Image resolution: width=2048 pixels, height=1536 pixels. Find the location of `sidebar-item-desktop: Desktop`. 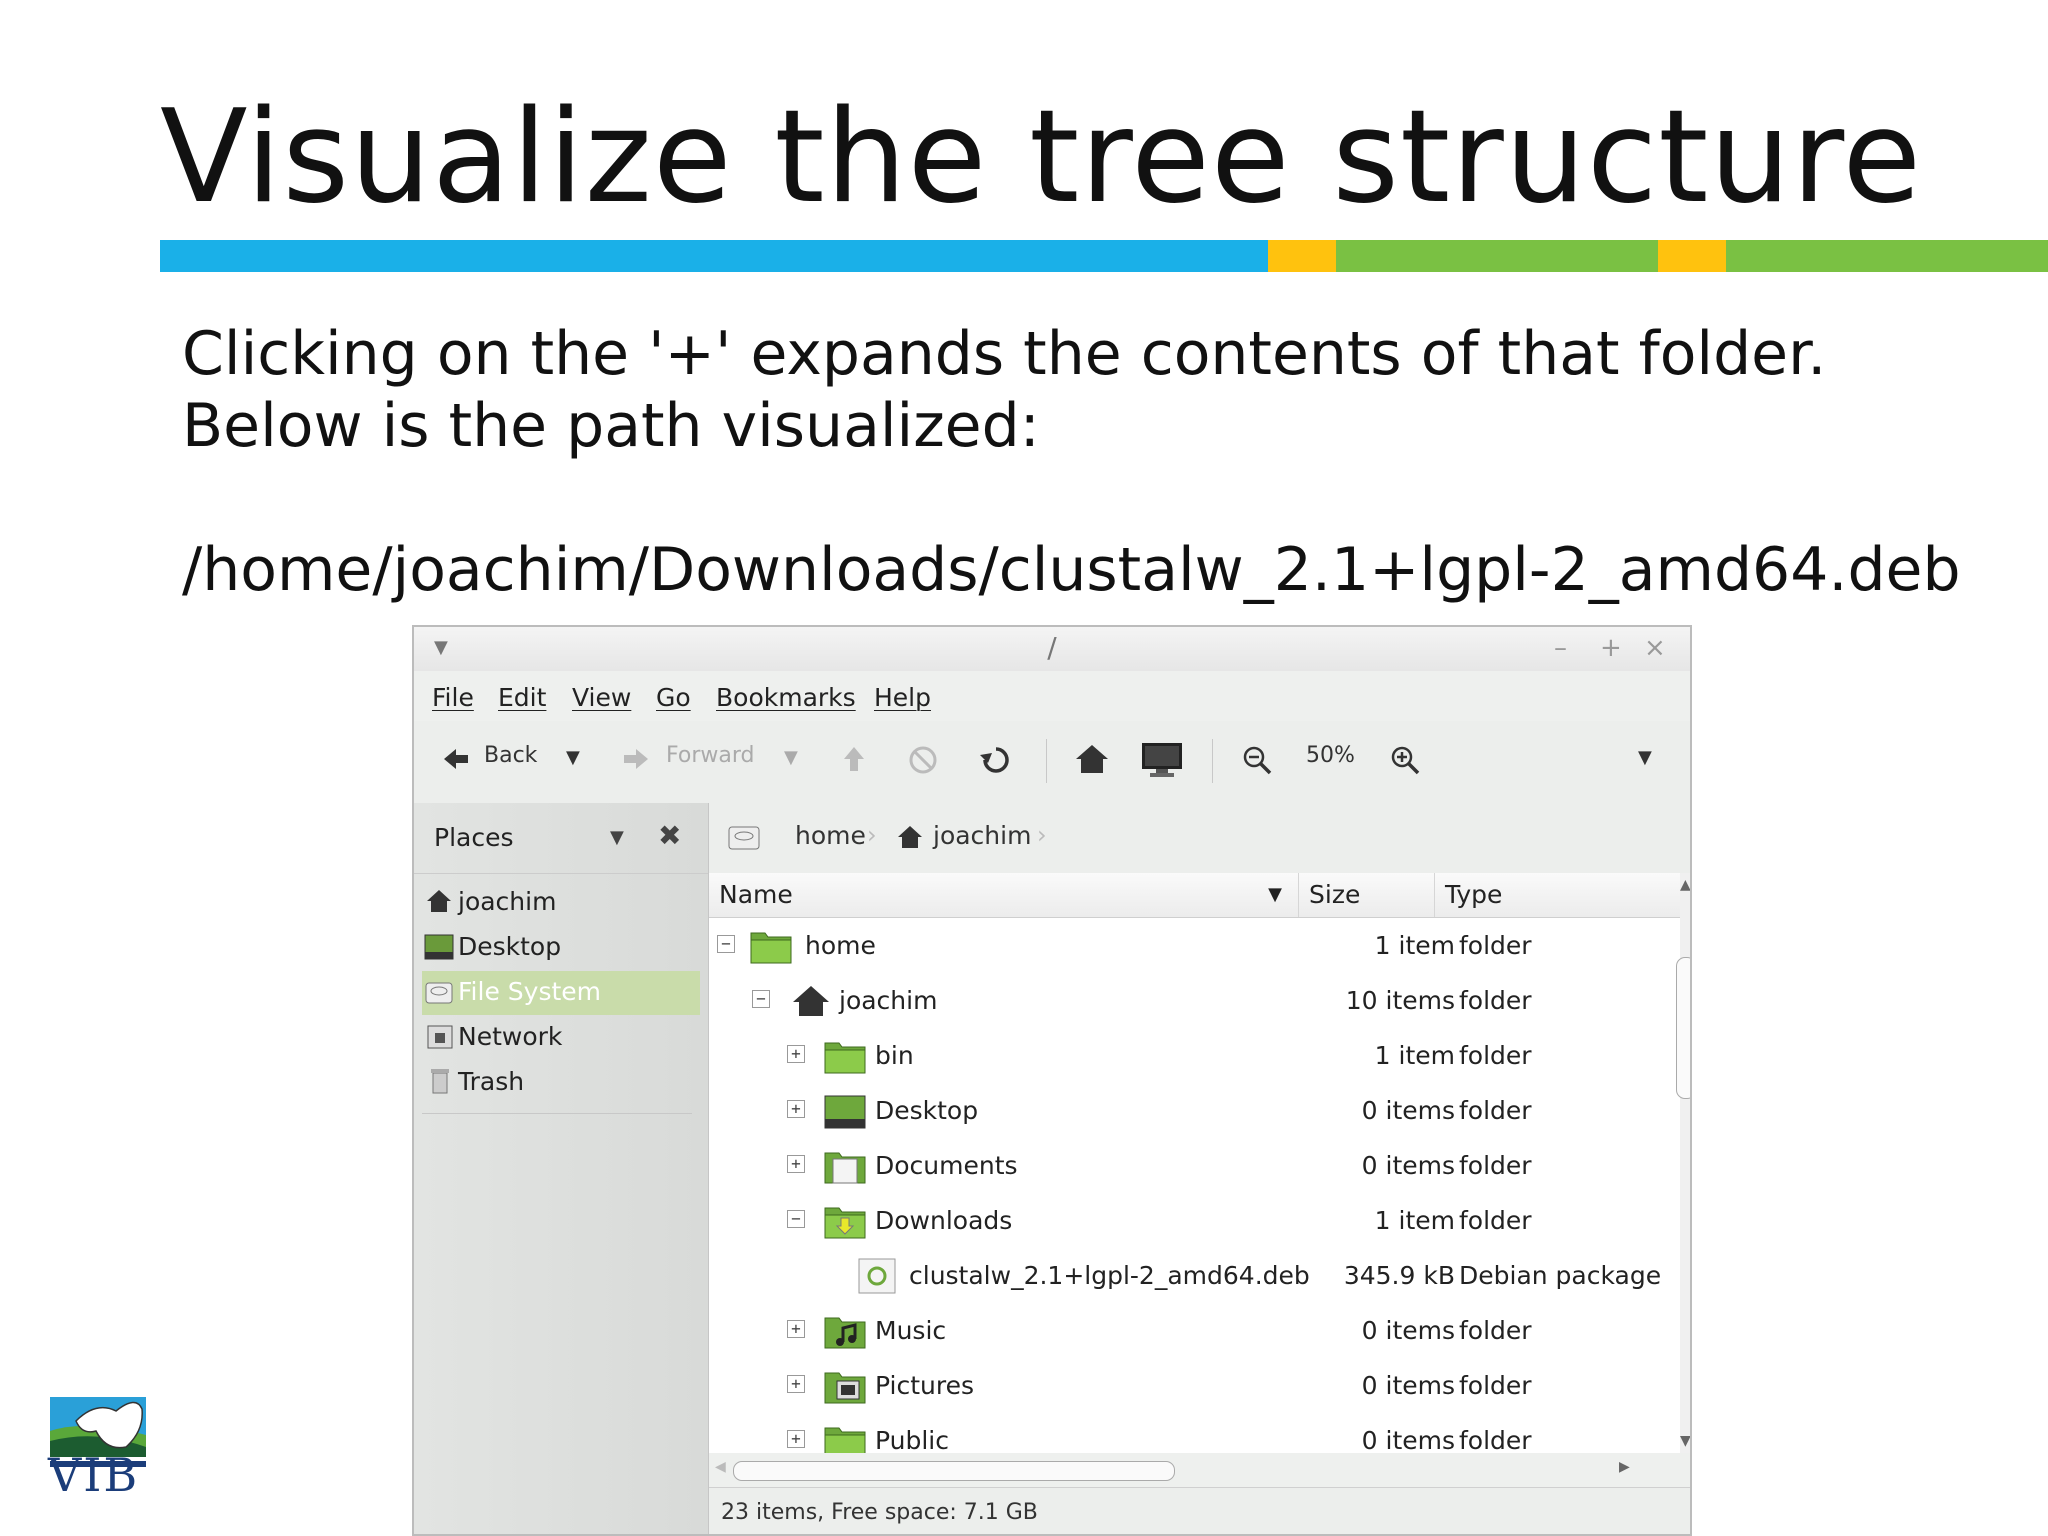

sidebar-item-desktop: Desktop is located at coordinates (561, 948).